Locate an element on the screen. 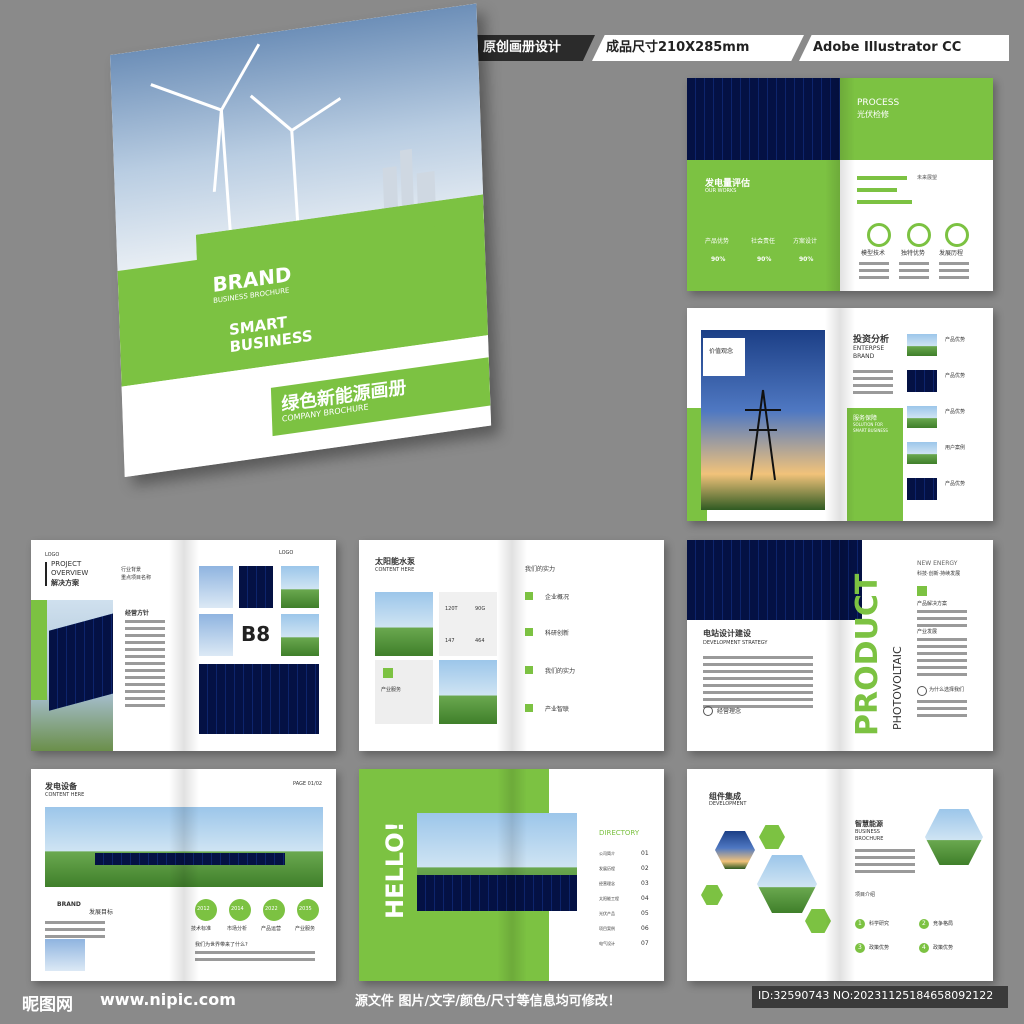 This screenshot has width=1024, height=1024. site-logo: 昵图网 is located at coordinates (47, 1005).